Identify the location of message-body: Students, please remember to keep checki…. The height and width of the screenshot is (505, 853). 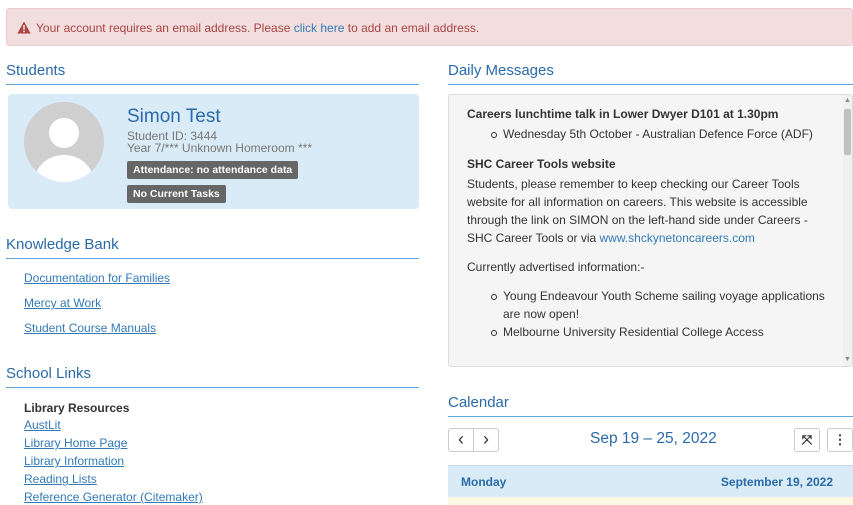
(651, 211).